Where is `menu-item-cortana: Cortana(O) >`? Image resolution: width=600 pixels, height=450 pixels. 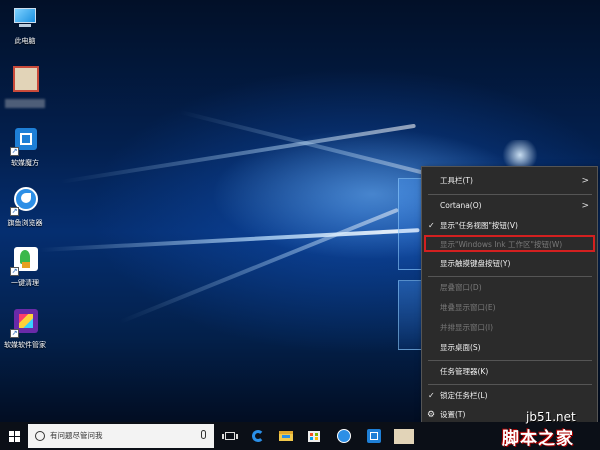
menu-item-cortana: Cortana(O) > is located at coordinates (509, 206).